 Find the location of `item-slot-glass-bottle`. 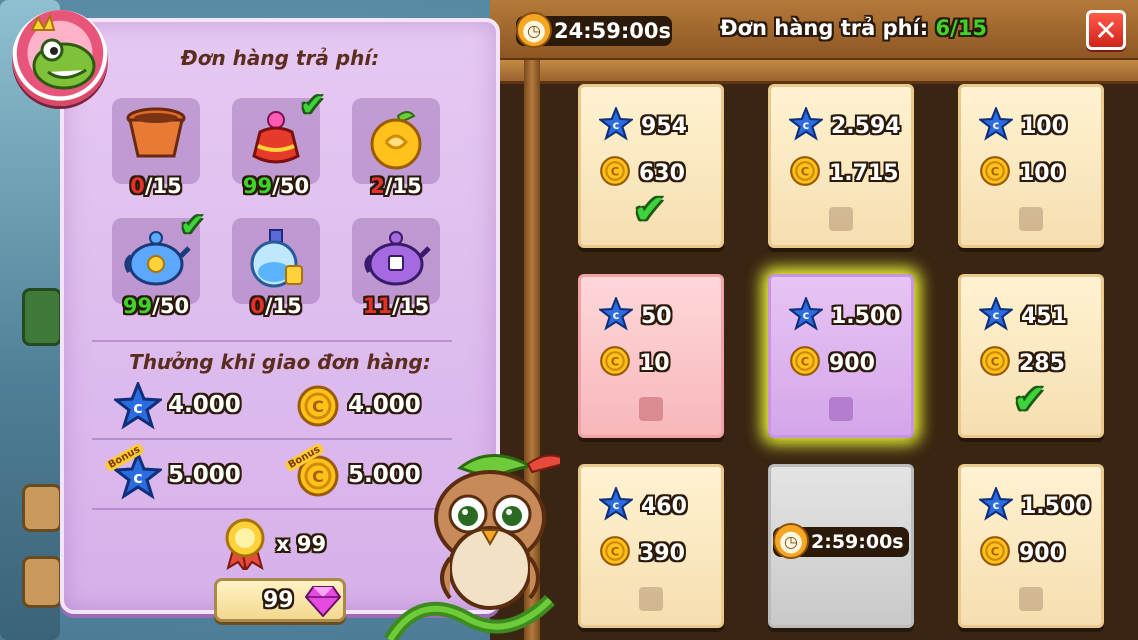

item-slot-glass-bottle is located at coordinates (276, 261).